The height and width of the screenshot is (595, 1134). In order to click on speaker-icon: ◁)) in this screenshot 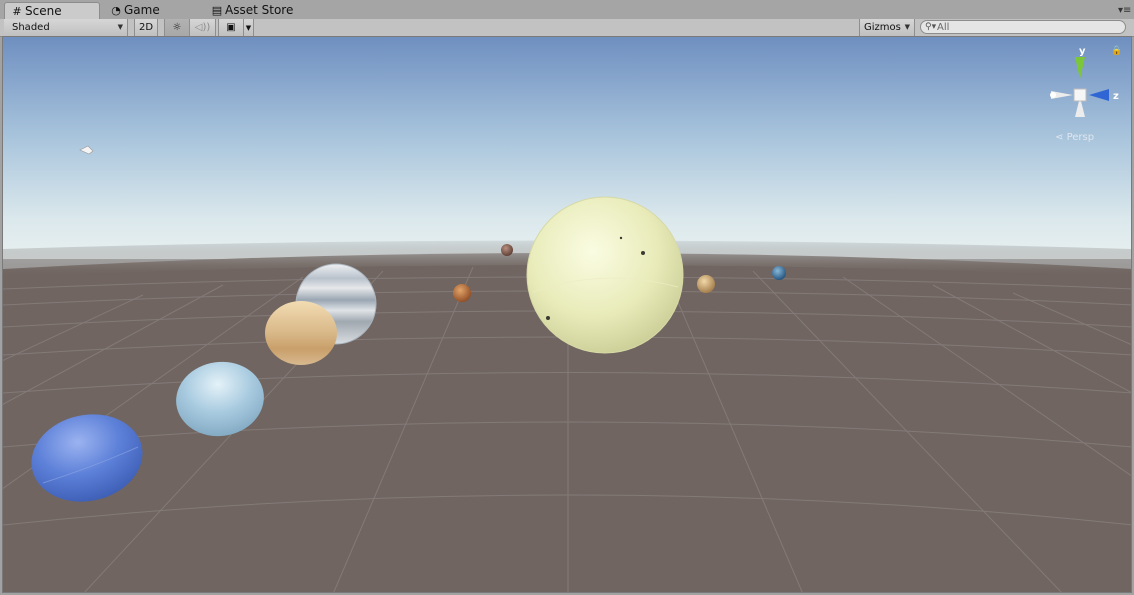, I will do `click(202, 27)`.